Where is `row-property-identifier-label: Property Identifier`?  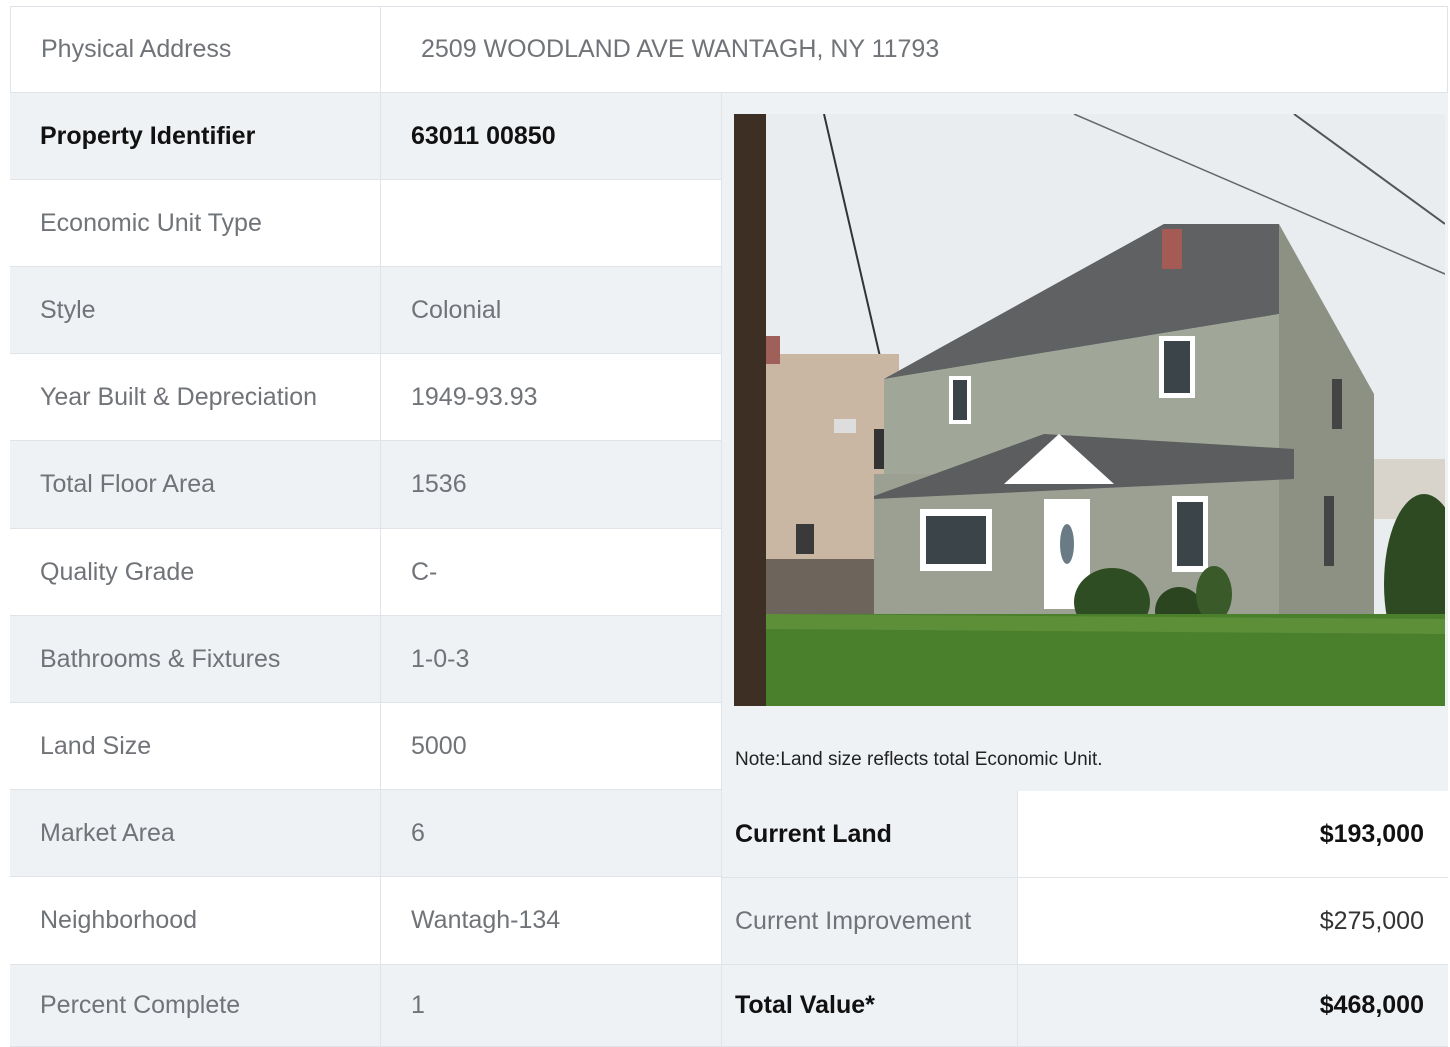 row-property-identifier-label: Property Identifier is located at coordinates (195, 136).